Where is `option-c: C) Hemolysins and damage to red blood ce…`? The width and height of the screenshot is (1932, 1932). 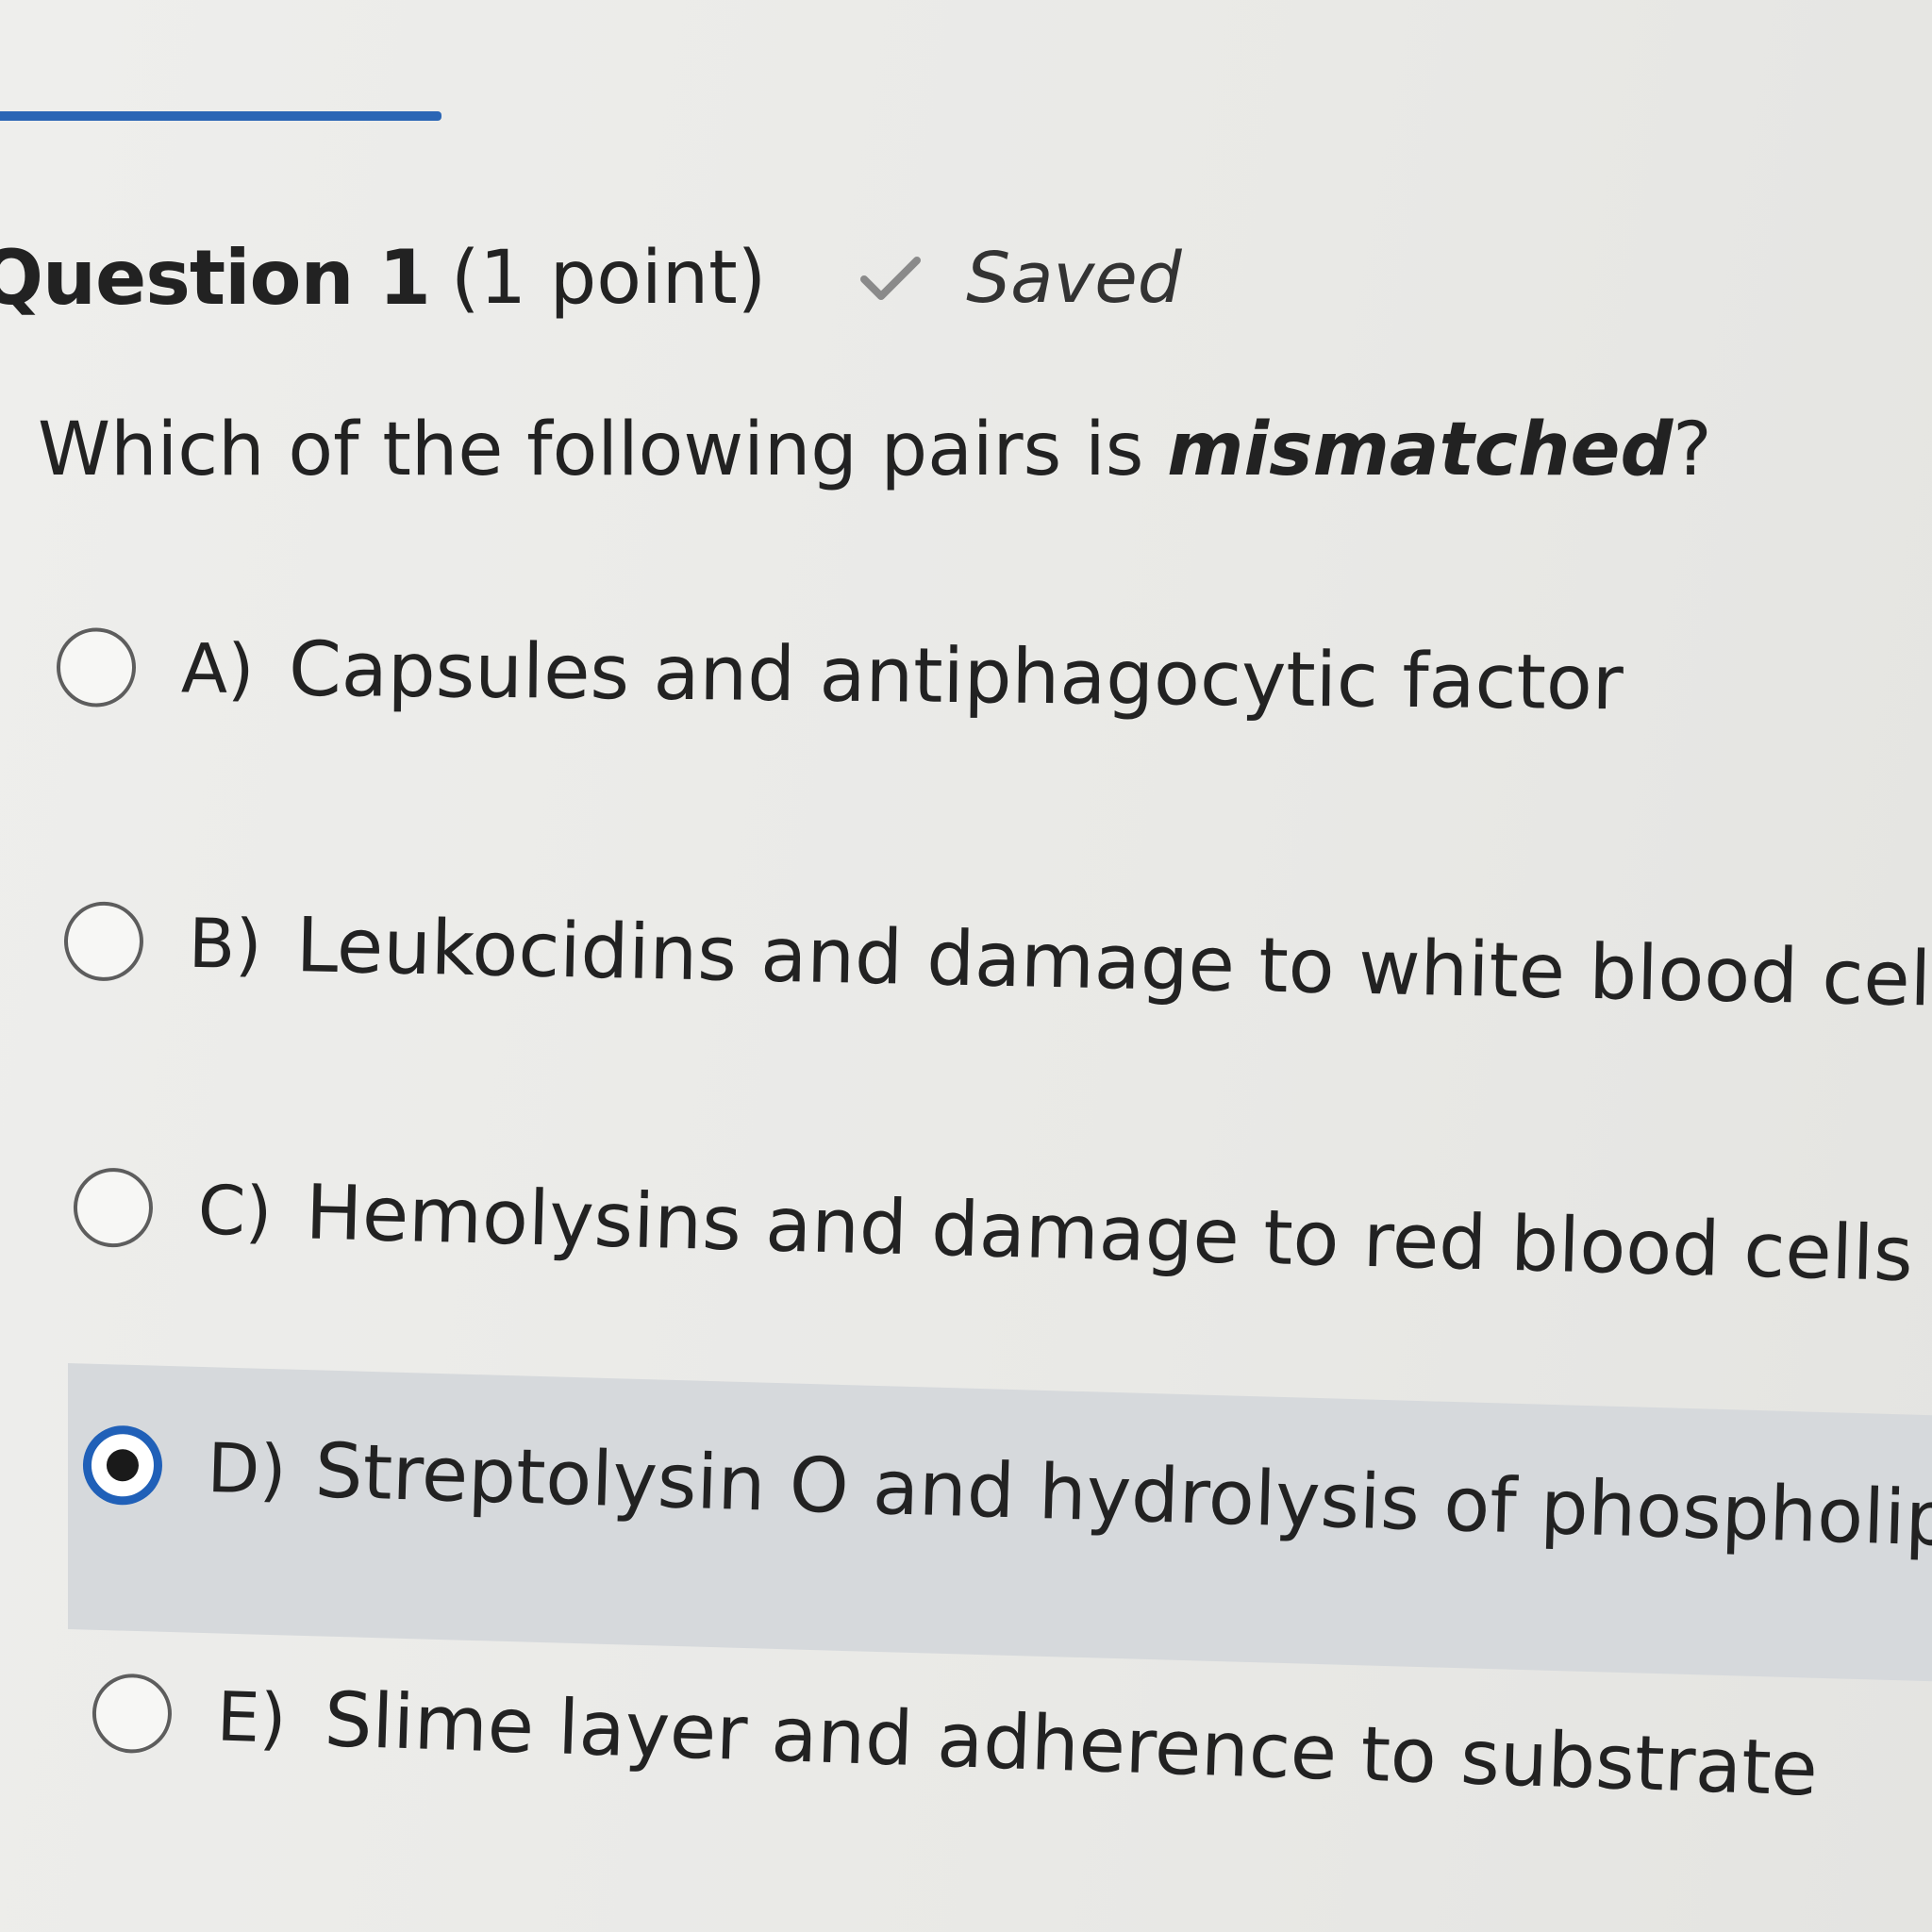
option-c: C) Hemolysins and damage to red blood ce… is located at coordinates (993, 1231).